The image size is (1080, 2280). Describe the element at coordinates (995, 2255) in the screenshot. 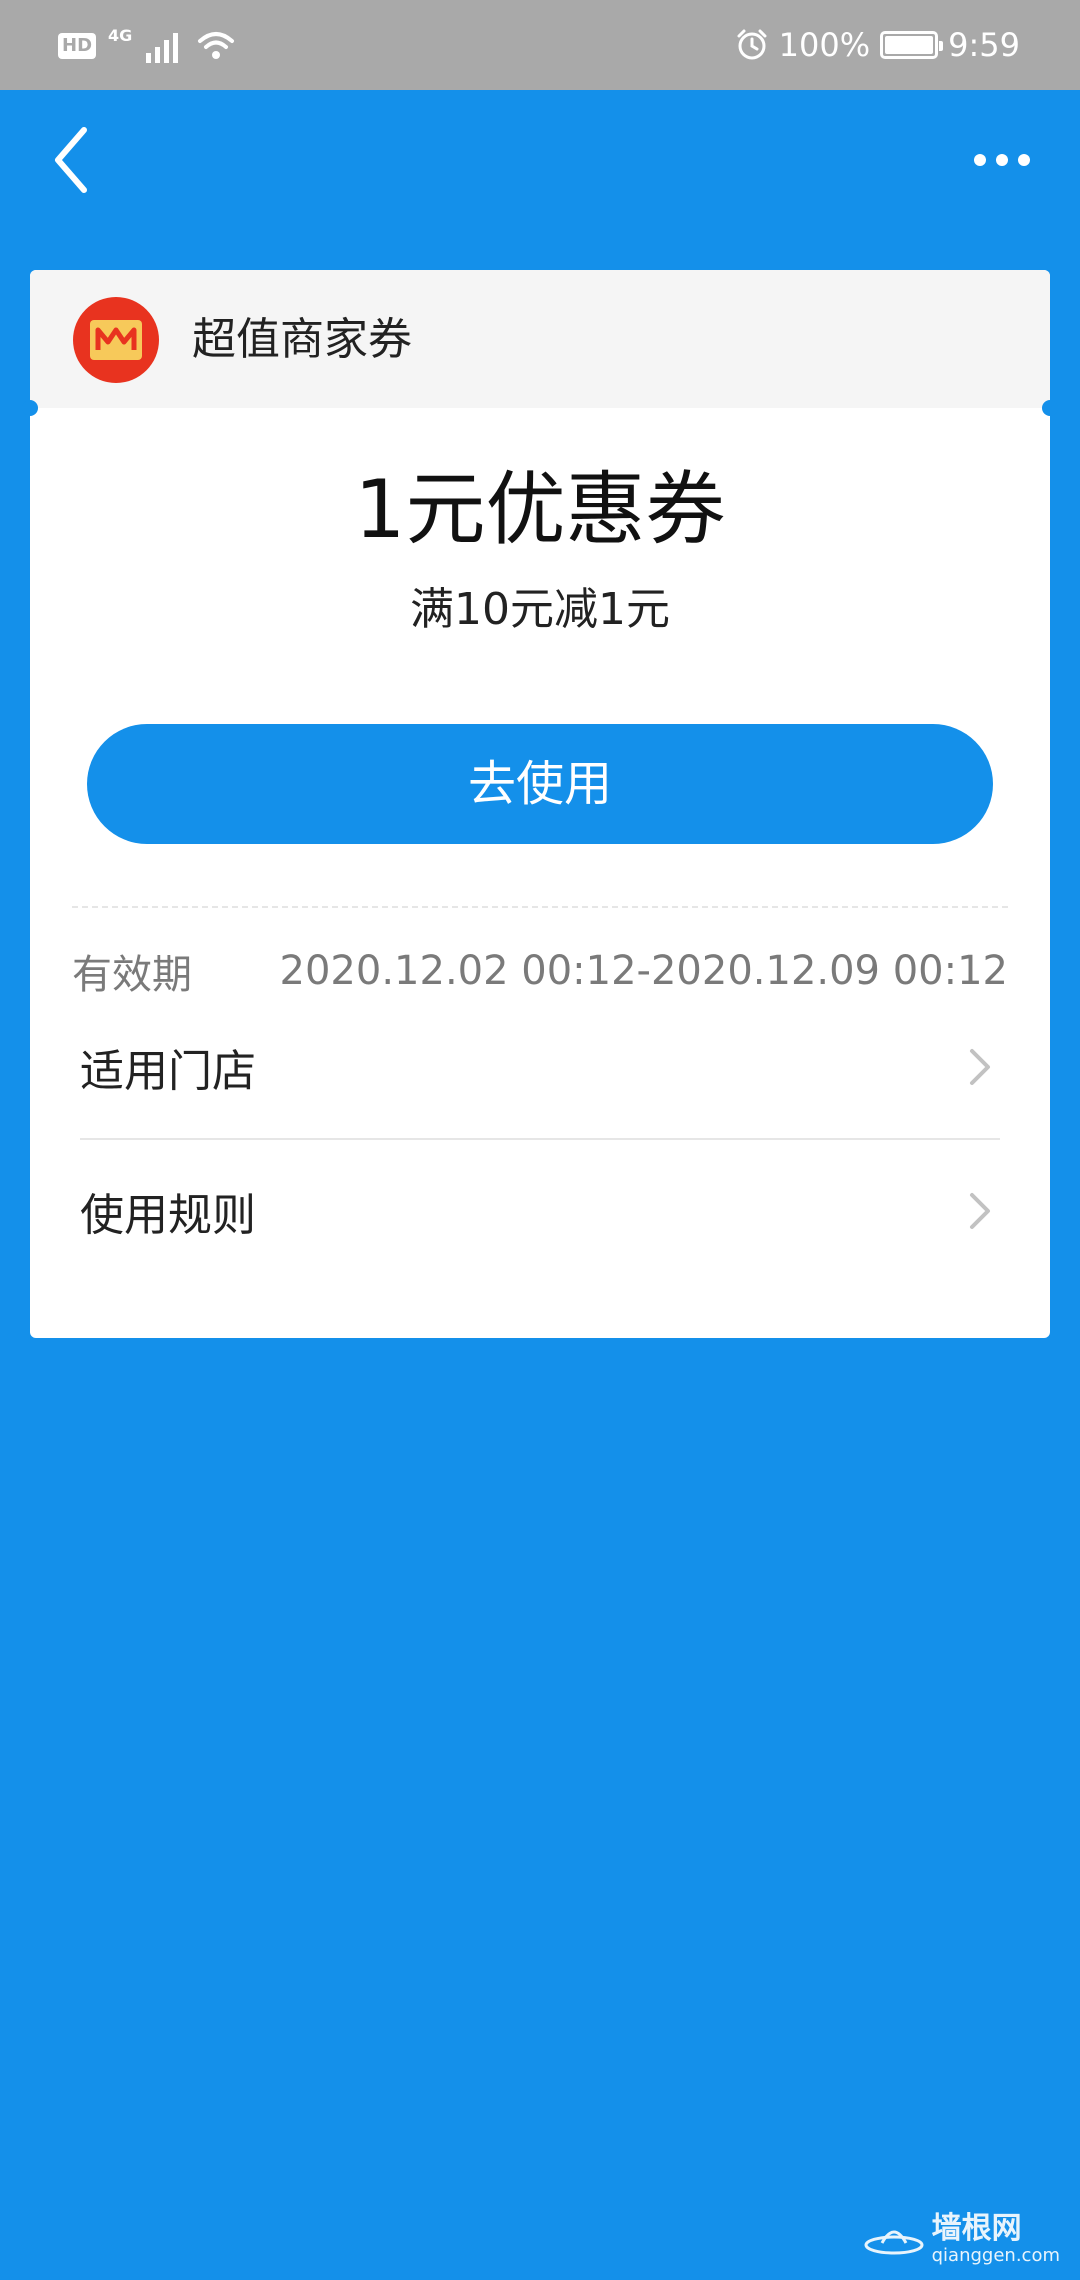

I see `watermark-sub: qianggen.com` at that location.